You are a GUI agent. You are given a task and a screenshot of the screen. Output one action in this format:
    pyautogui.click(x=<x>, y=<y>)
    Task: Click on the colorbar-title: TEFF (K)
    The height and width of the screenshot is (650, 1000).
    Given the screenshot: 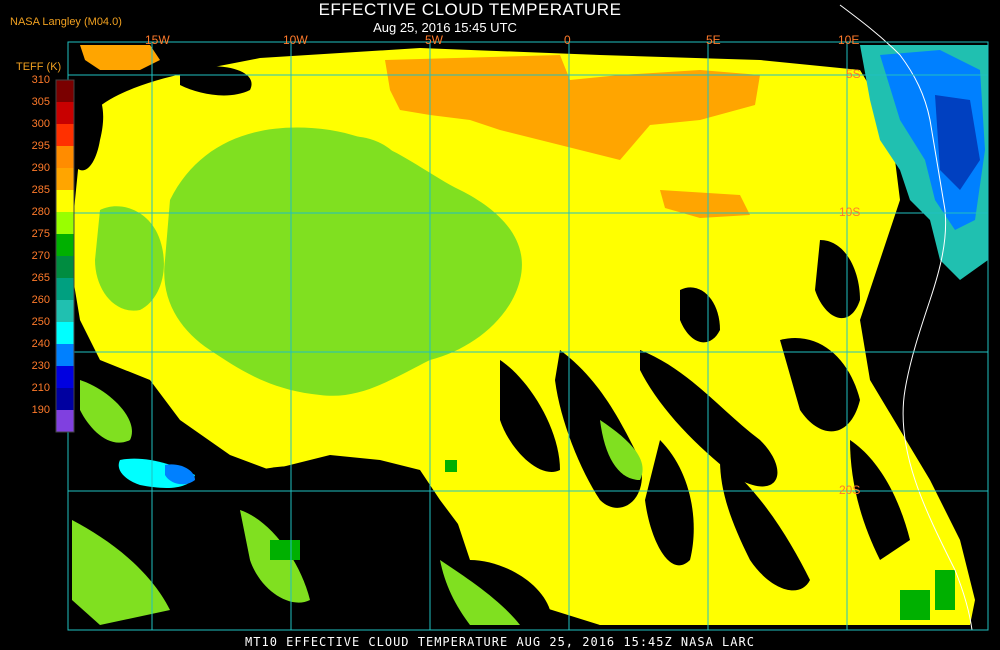 What is the action you would take?
    pyautogui.click(x=39, y=67)
    